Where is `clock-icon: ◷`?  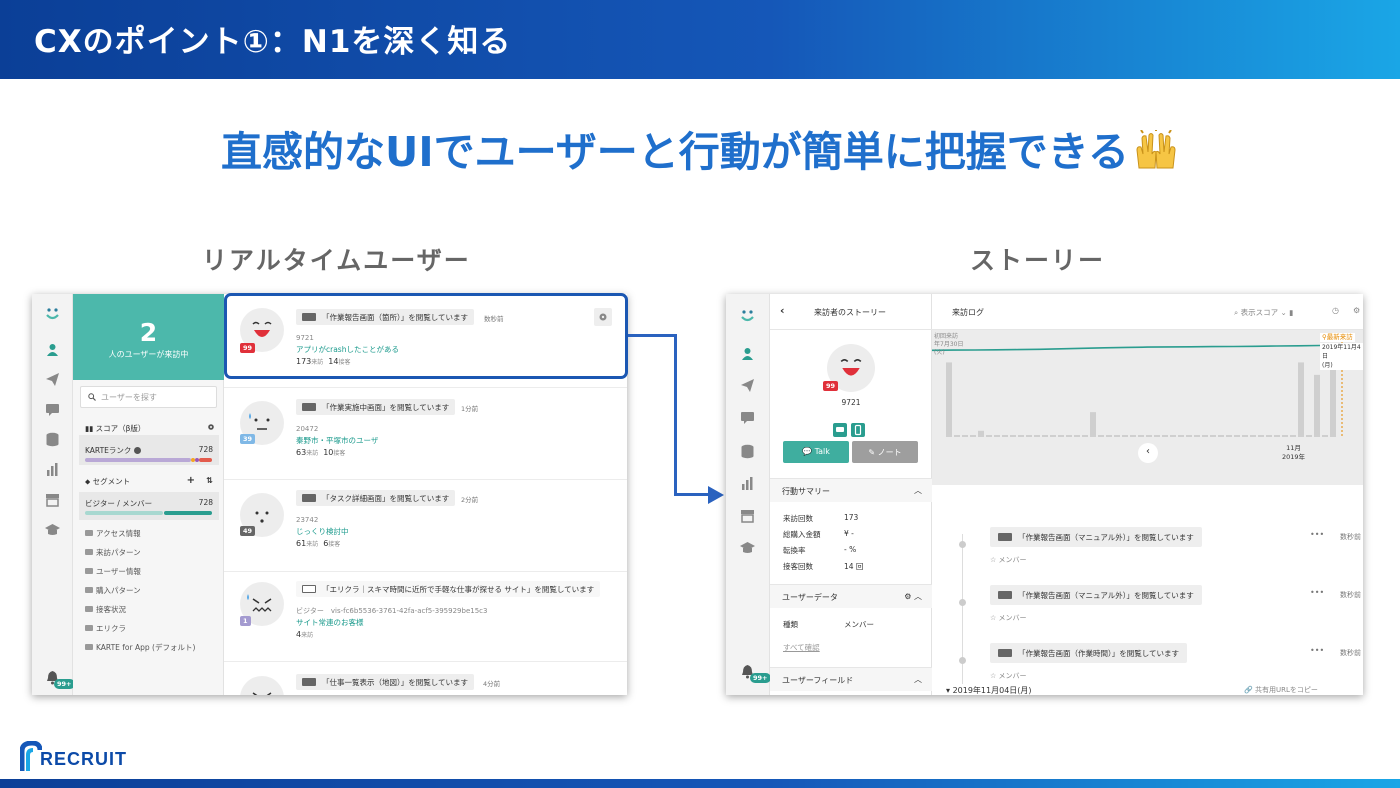 clock-icon: ◷ is located at coordinates (1335, 310).